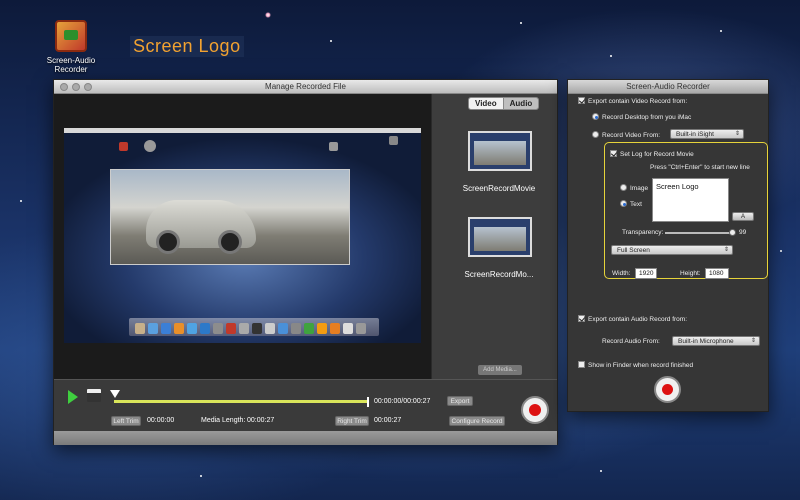 This screenshot has height=500, width=800. What do you see at coordinates (707, 134) in the screenshot?
I see `video-source-select: Built-in iSight` at bounding box center [707, 134].